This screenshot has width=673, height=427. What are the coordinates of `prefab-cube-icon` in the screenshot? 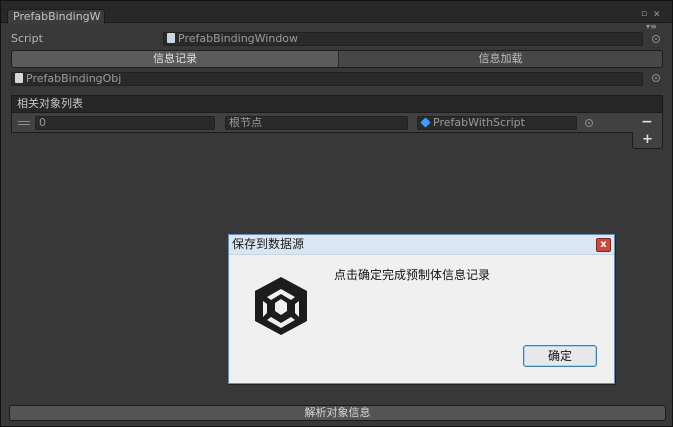 It's located at (425, 122).